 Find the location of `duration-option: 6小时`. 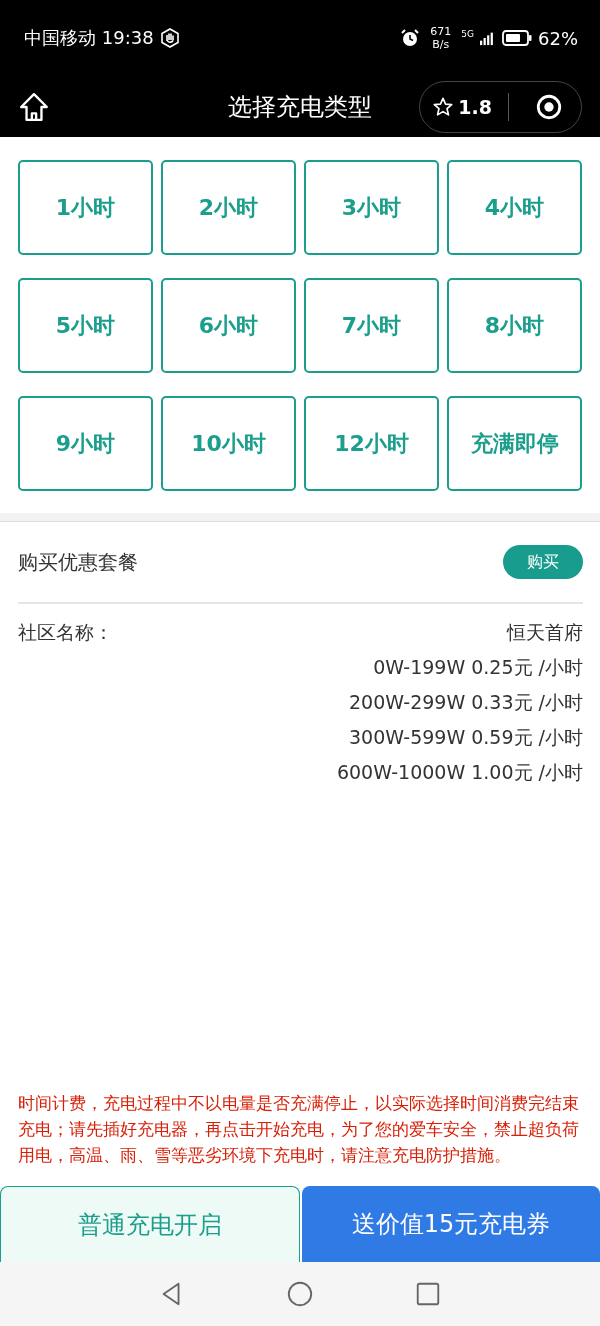

duration-option: 6小时 is located at coordinates (228, 325).